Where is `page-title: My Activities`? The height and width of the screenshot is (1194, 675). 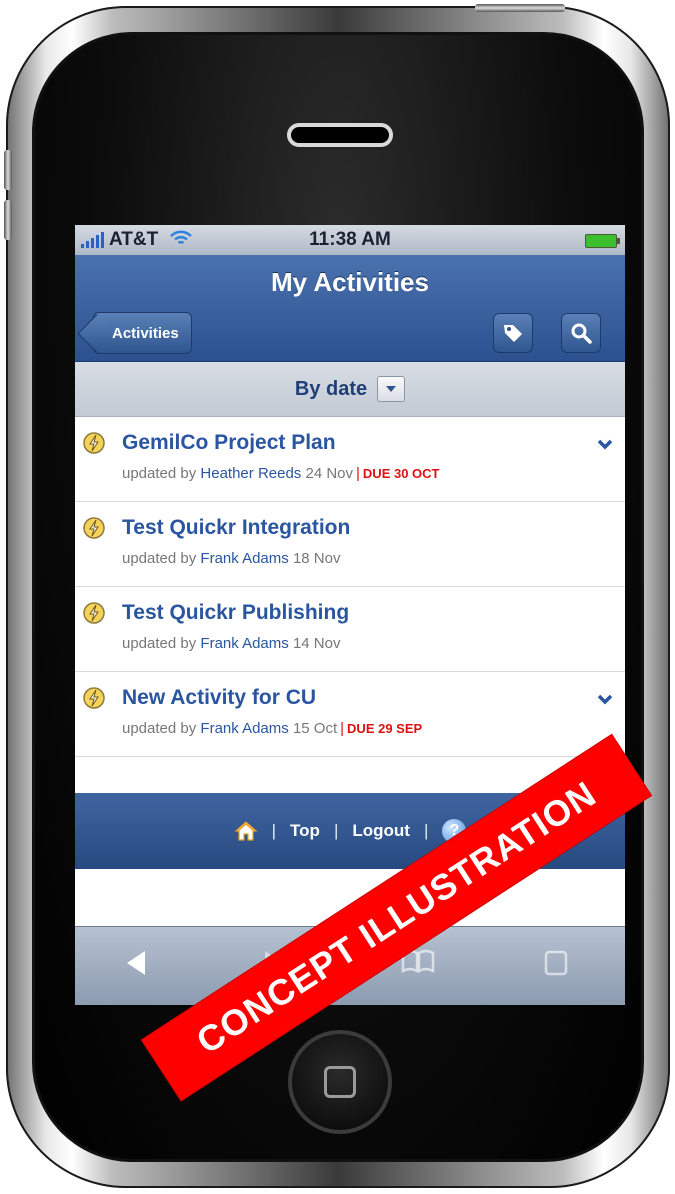
page-title: My Activities is located at coordinates (350, 282).